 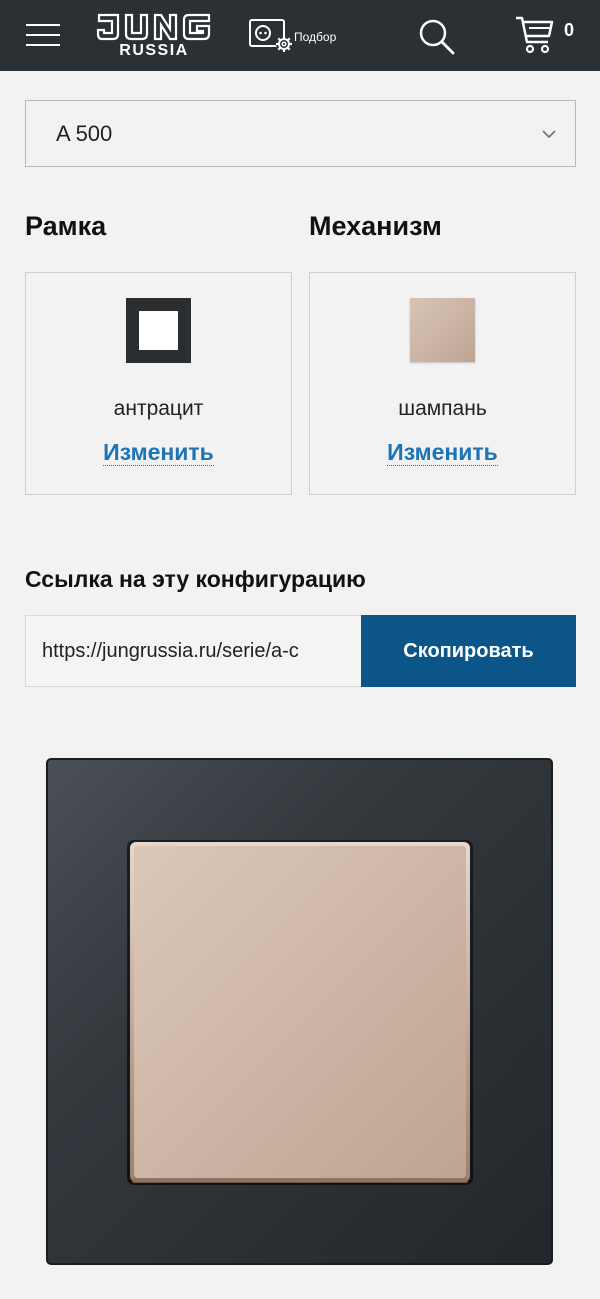 I want to click on mechanism-title: Механизм, so click(x=375, y=226).